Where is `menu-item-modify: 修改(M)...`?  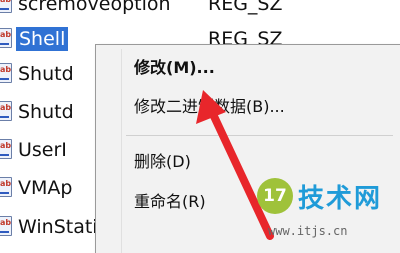 menu-item-modify: 修改(M)... is located at coordinates (174, 68).